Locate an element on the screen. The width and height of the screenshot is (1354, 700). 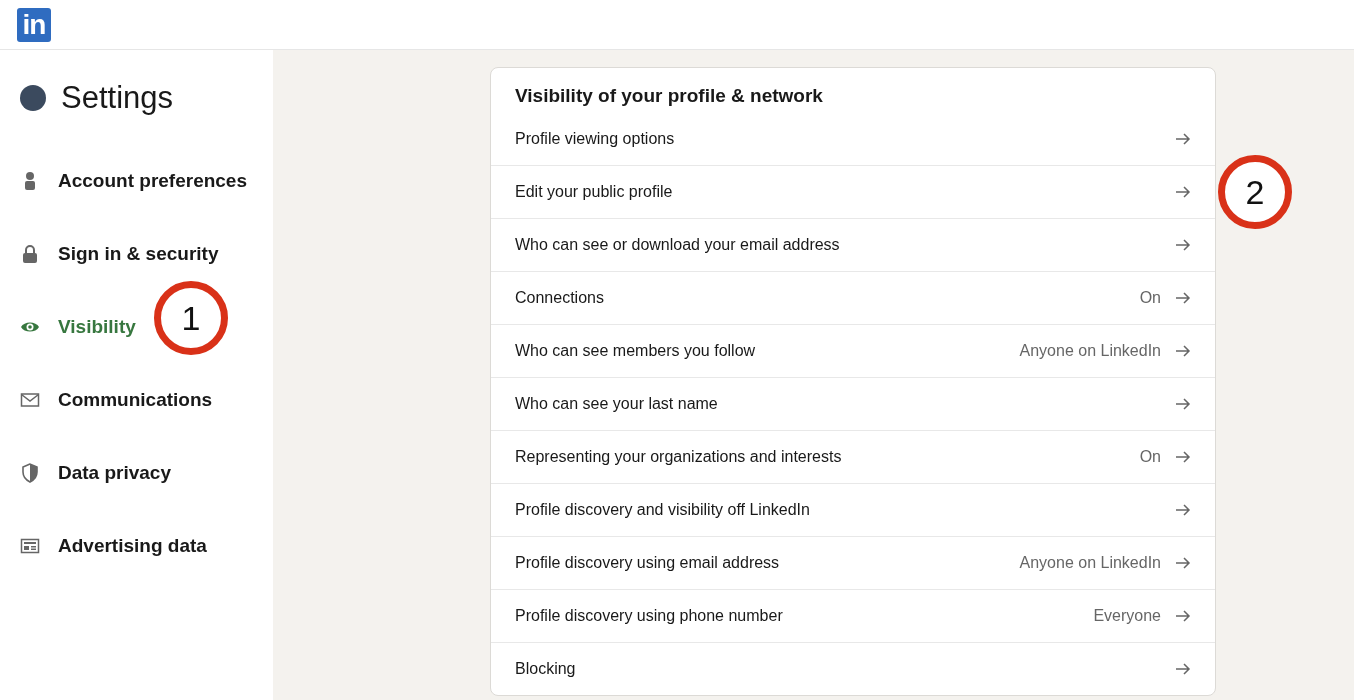
number-callout: 2 is located at coordinates (1255, 192).